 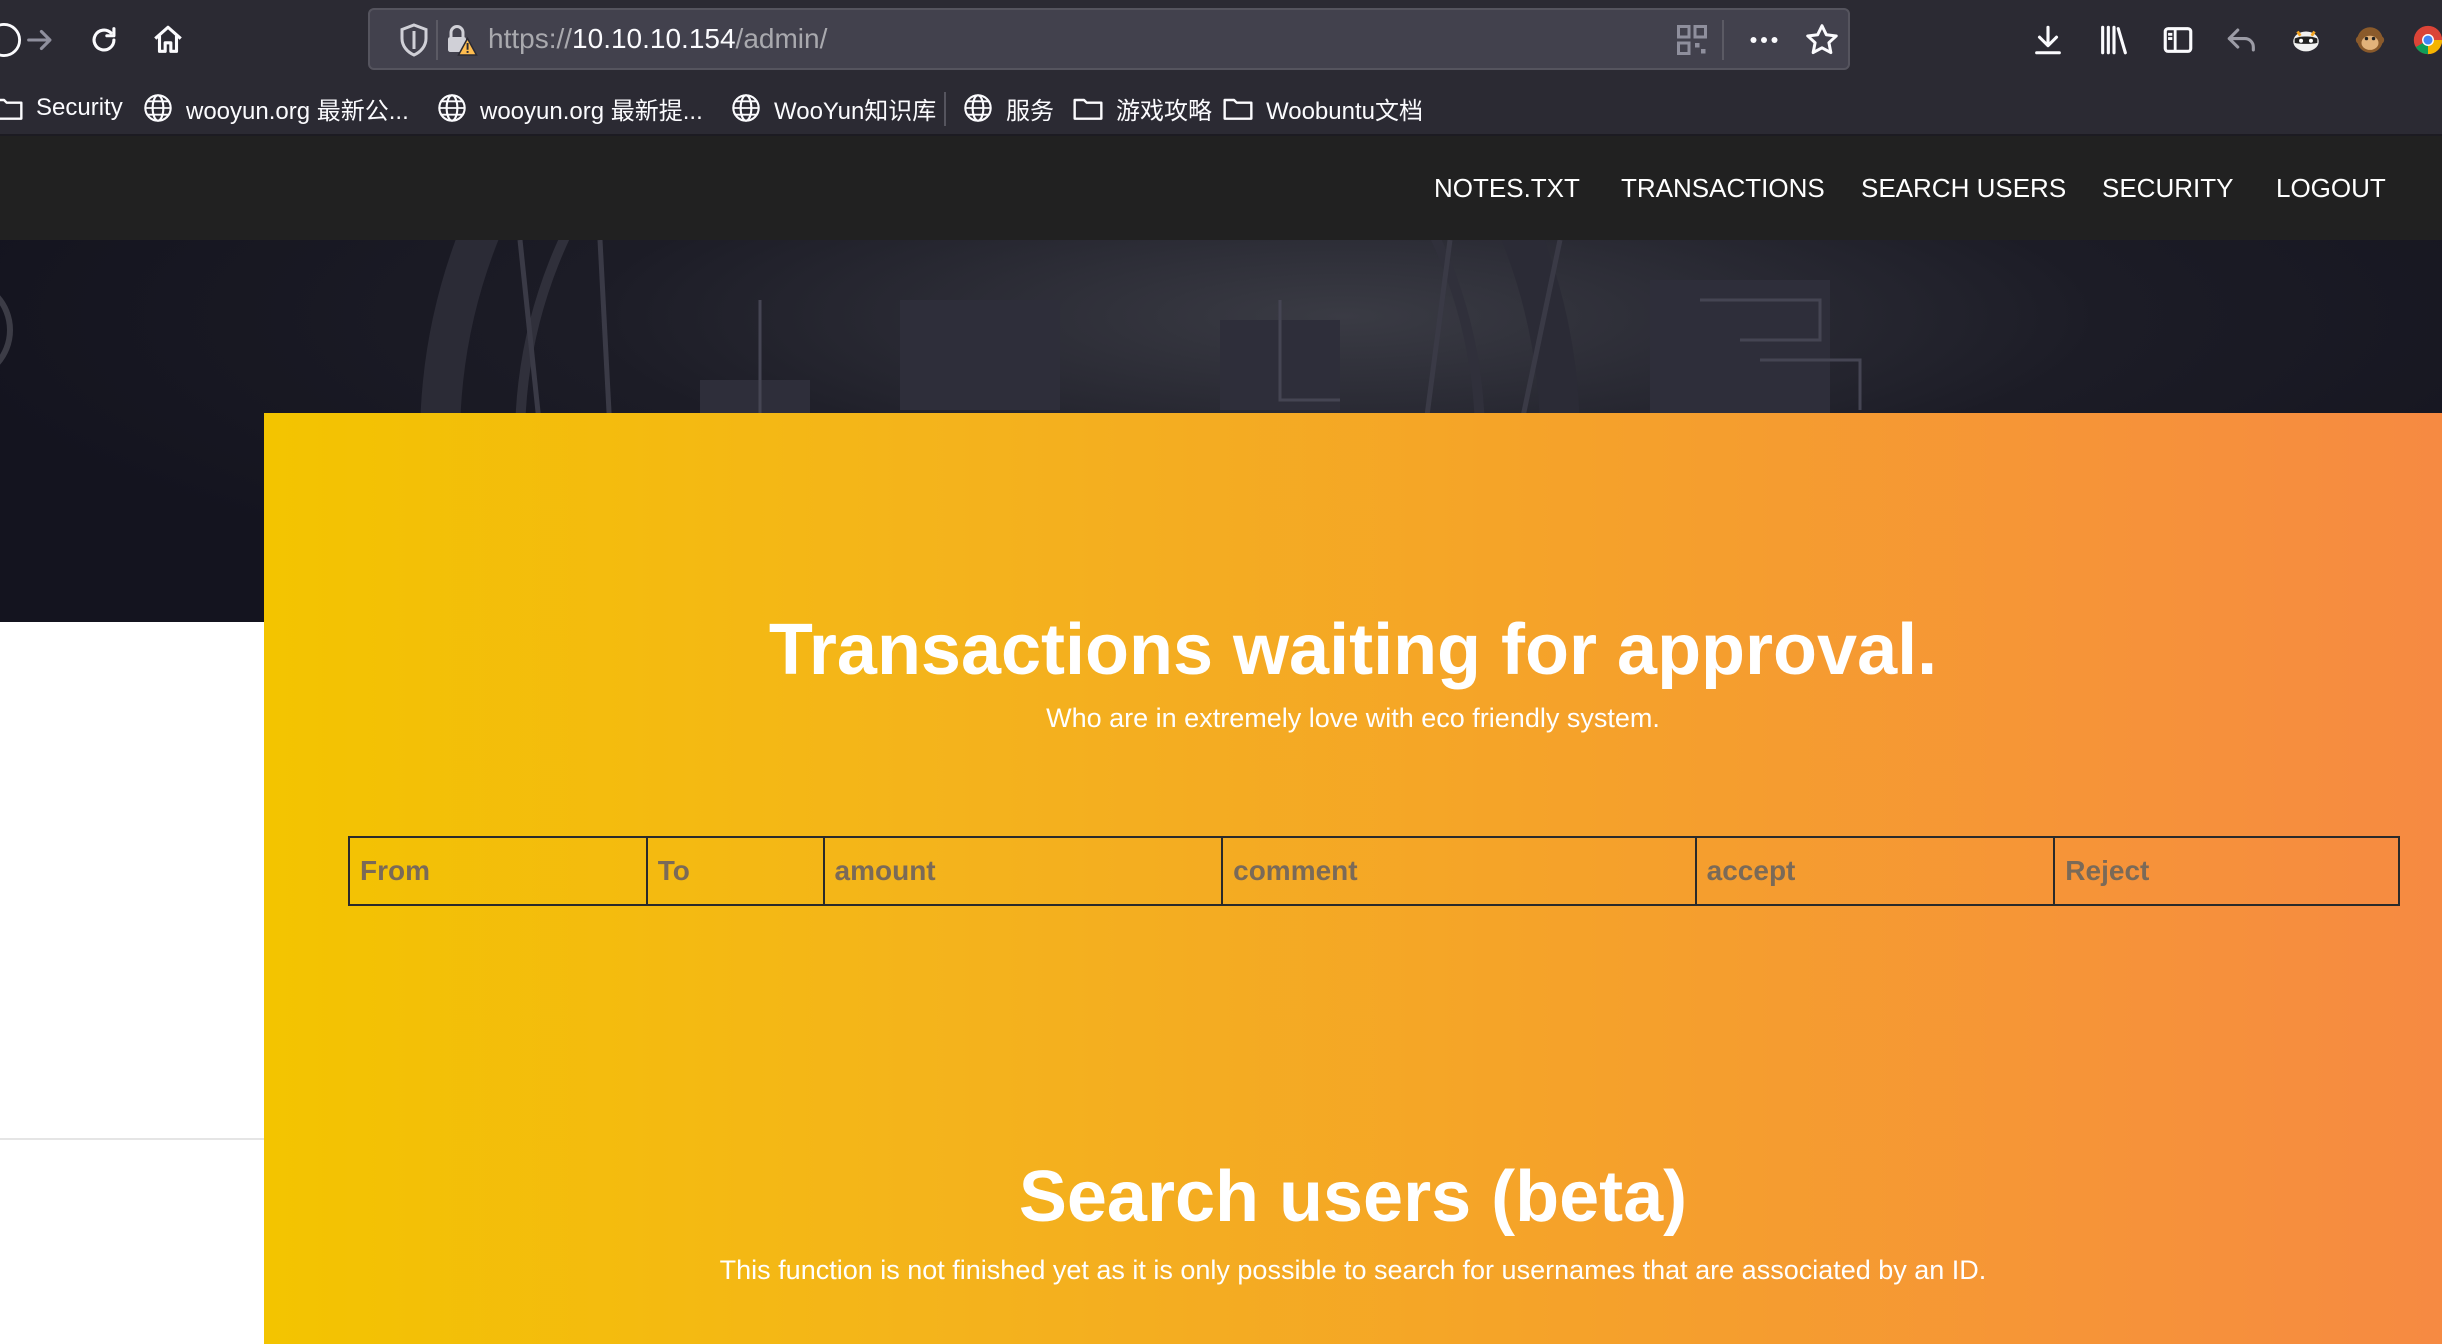 I want to click on raccoon-extension-icon, so click(x=2306, y=41).